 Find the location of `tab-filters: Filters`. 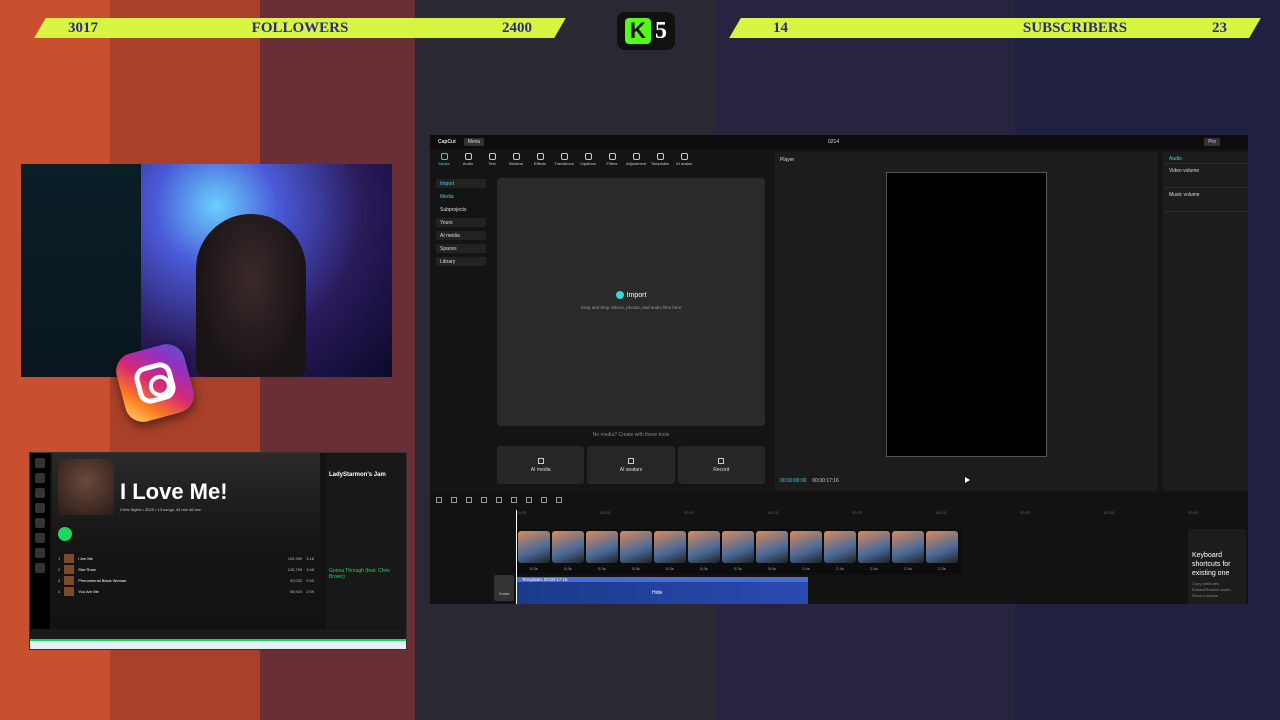

tab-filters: Filters is located at coordinates (612, 159).